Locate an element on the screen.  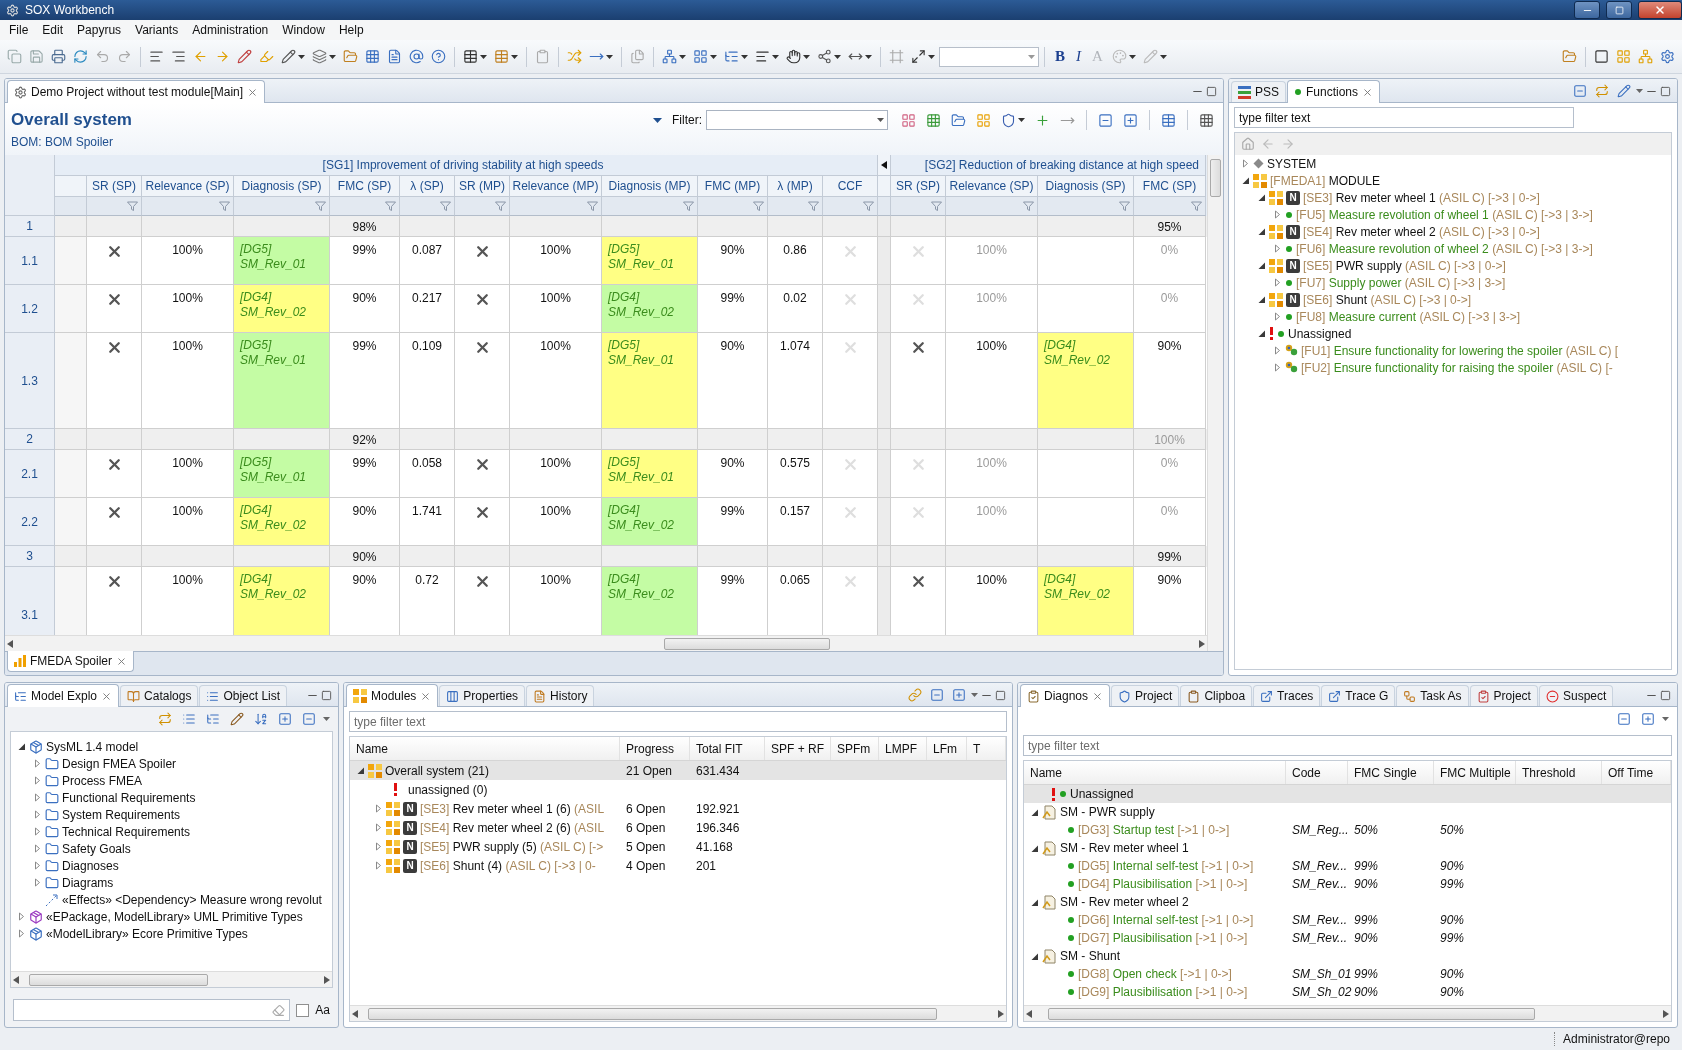
tab: PSS is located at coordinates (1258, 91).